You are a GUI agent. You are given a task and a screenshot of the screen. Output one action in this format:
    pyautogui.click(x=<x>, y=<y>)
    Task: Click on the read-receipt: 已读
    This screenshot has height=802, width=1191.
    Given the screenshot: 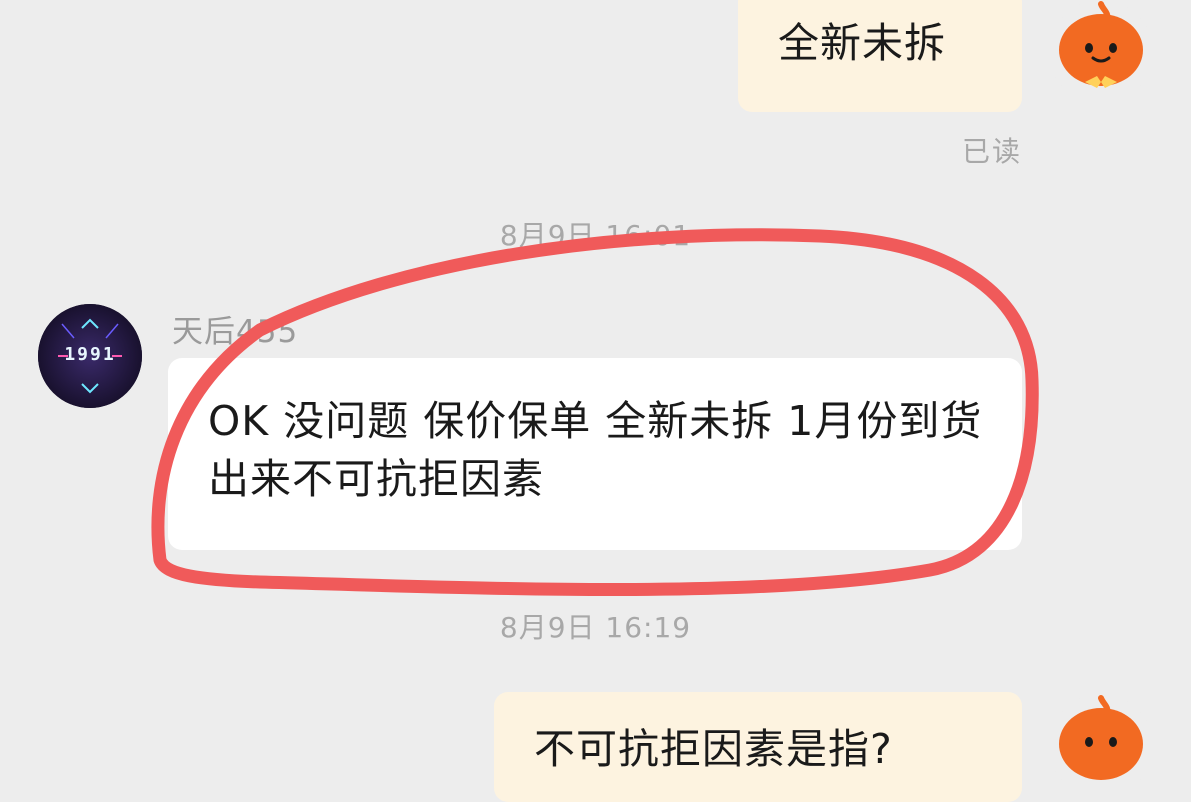 What is the action you would take?
    pyautogui.click(x=992, y=151)
    